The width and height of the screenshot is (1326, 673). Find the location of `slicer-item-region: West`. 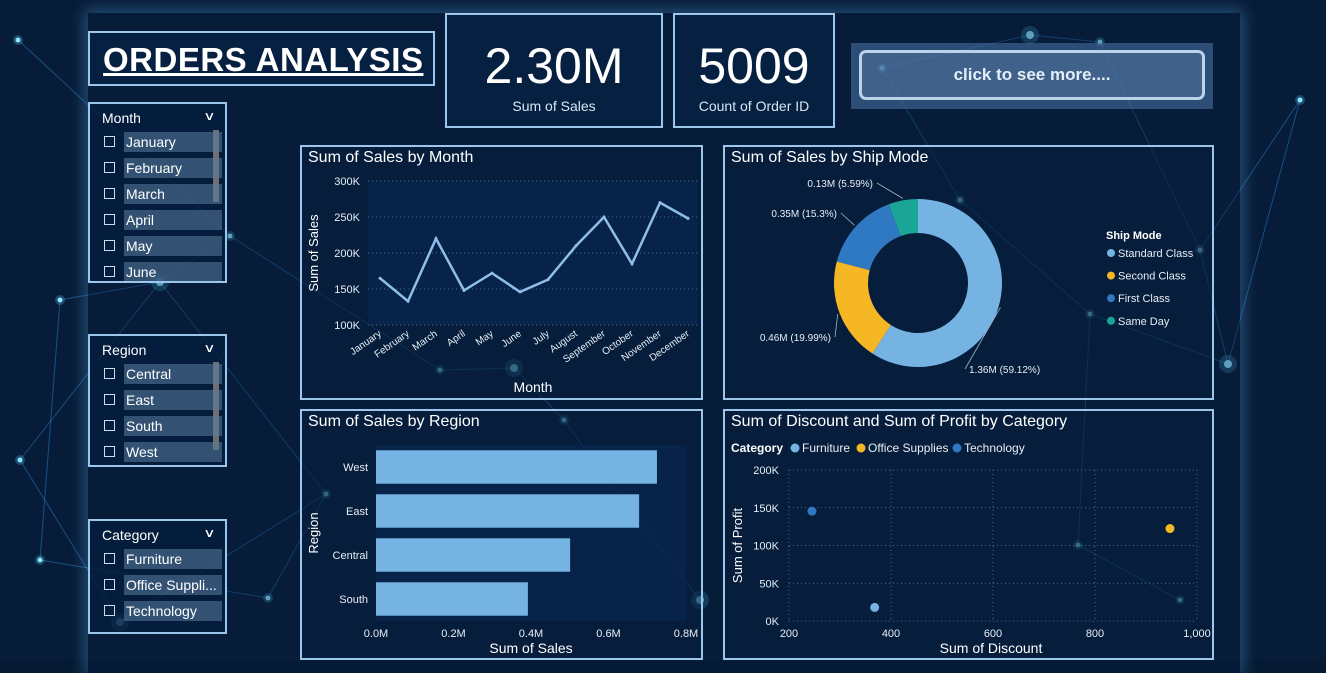

slicer-item-region: West is located at coordinates (162, 452).